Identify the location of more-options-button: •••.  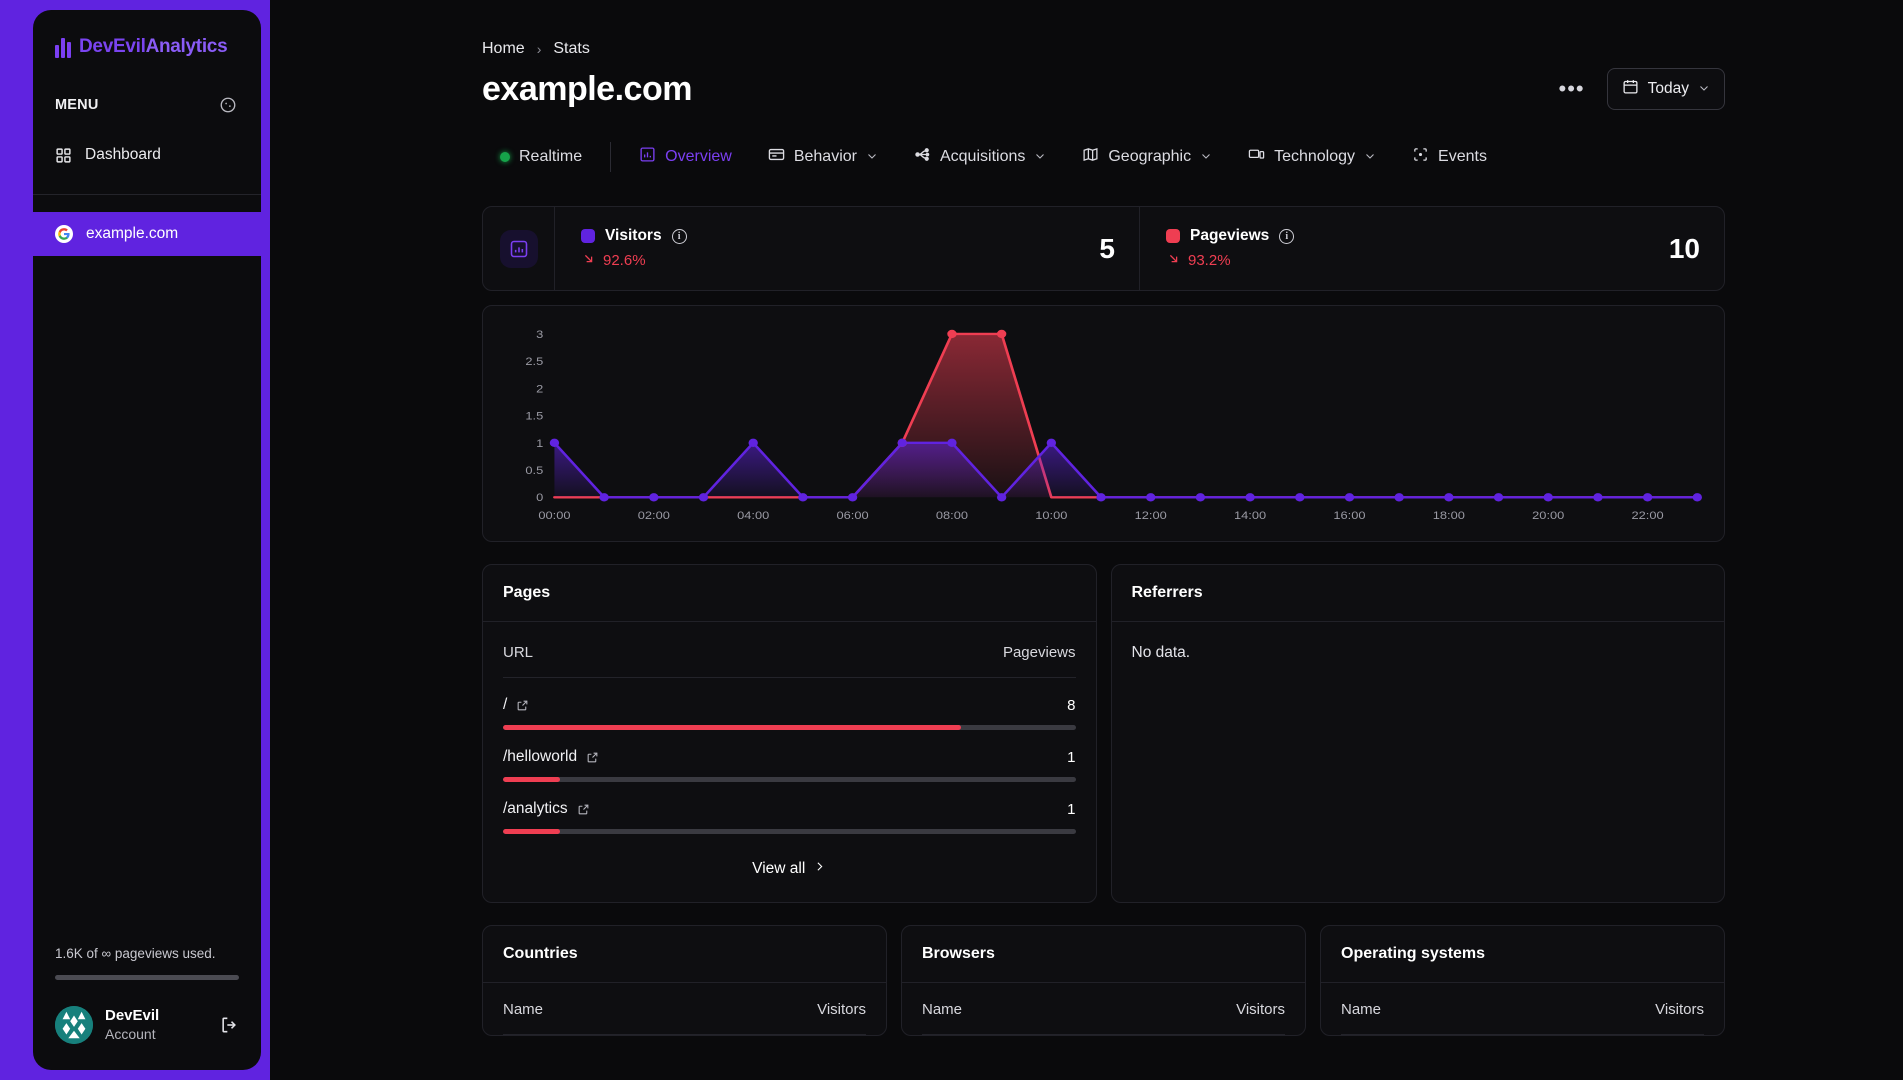
(1572, 89).